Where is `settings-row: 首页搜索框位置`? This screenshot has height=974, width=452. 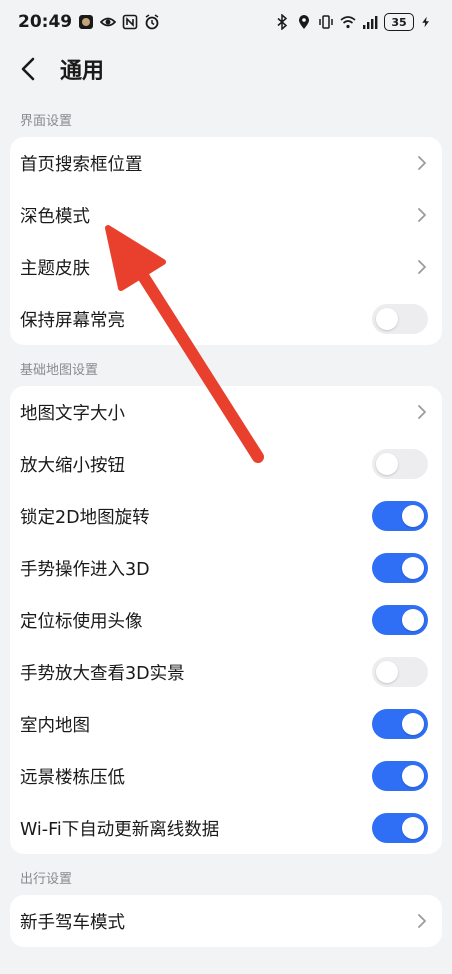
settings-row: 首页搜索框位置 is located at coordinates (226, 163).